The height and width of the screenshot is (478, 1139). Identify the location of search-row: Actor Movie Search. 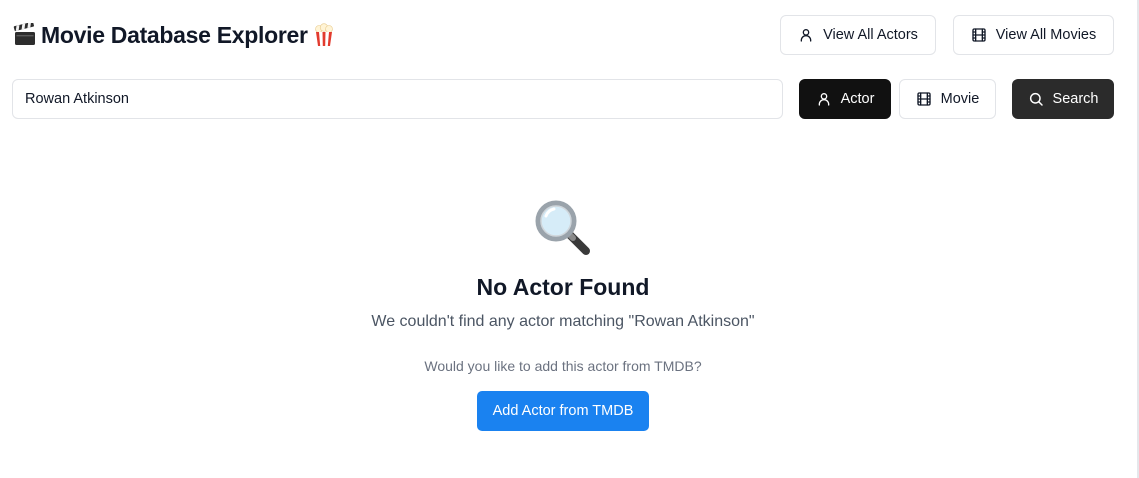
(563, 99).